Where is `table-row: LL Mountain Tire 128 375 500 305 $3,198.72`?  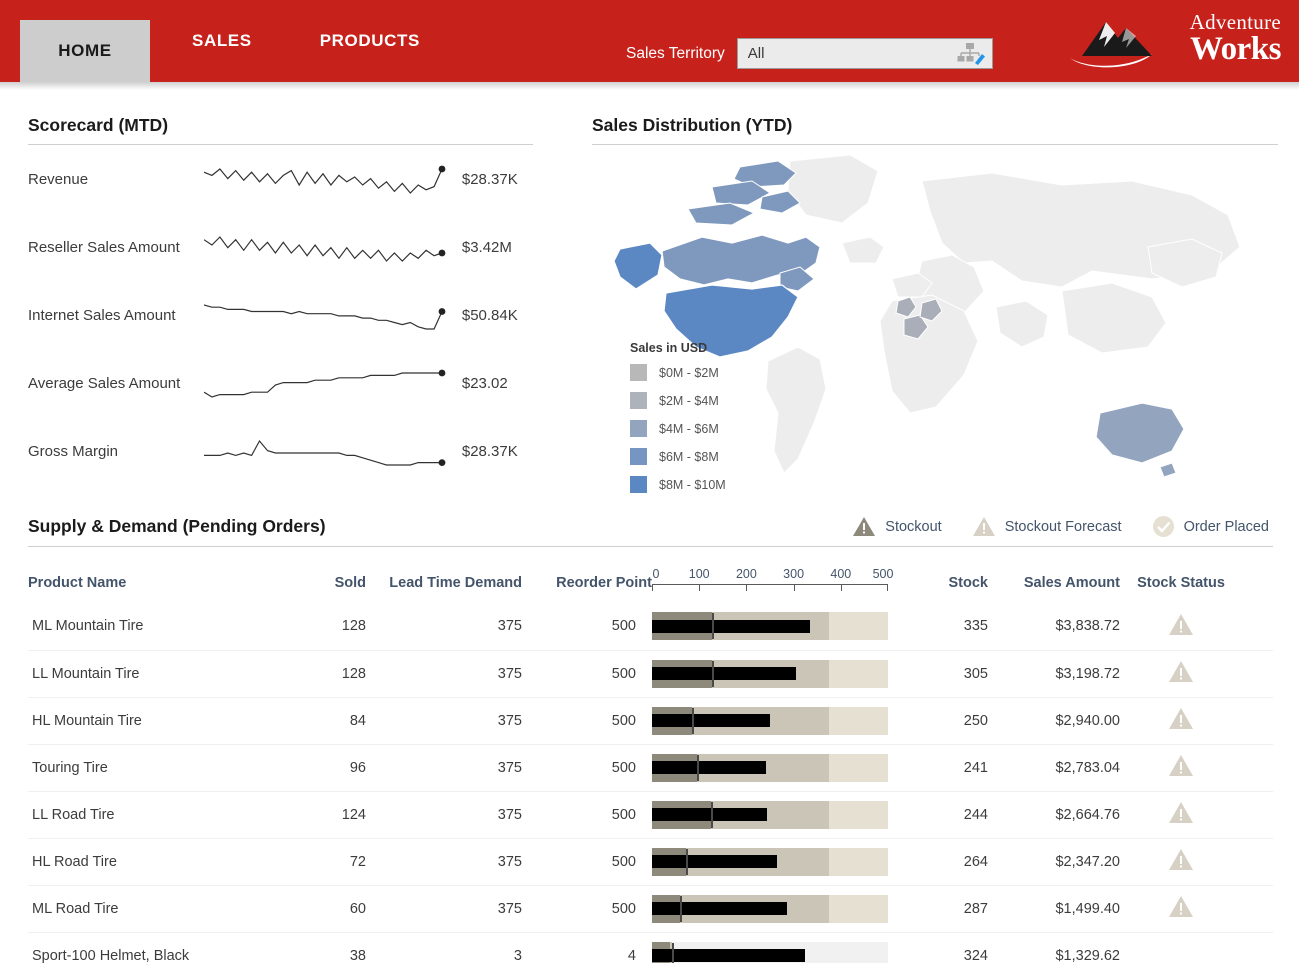
table-row: LL Mountain Tire 128 375 500 305 $3,198.72 is located at coordinates (650, 674).